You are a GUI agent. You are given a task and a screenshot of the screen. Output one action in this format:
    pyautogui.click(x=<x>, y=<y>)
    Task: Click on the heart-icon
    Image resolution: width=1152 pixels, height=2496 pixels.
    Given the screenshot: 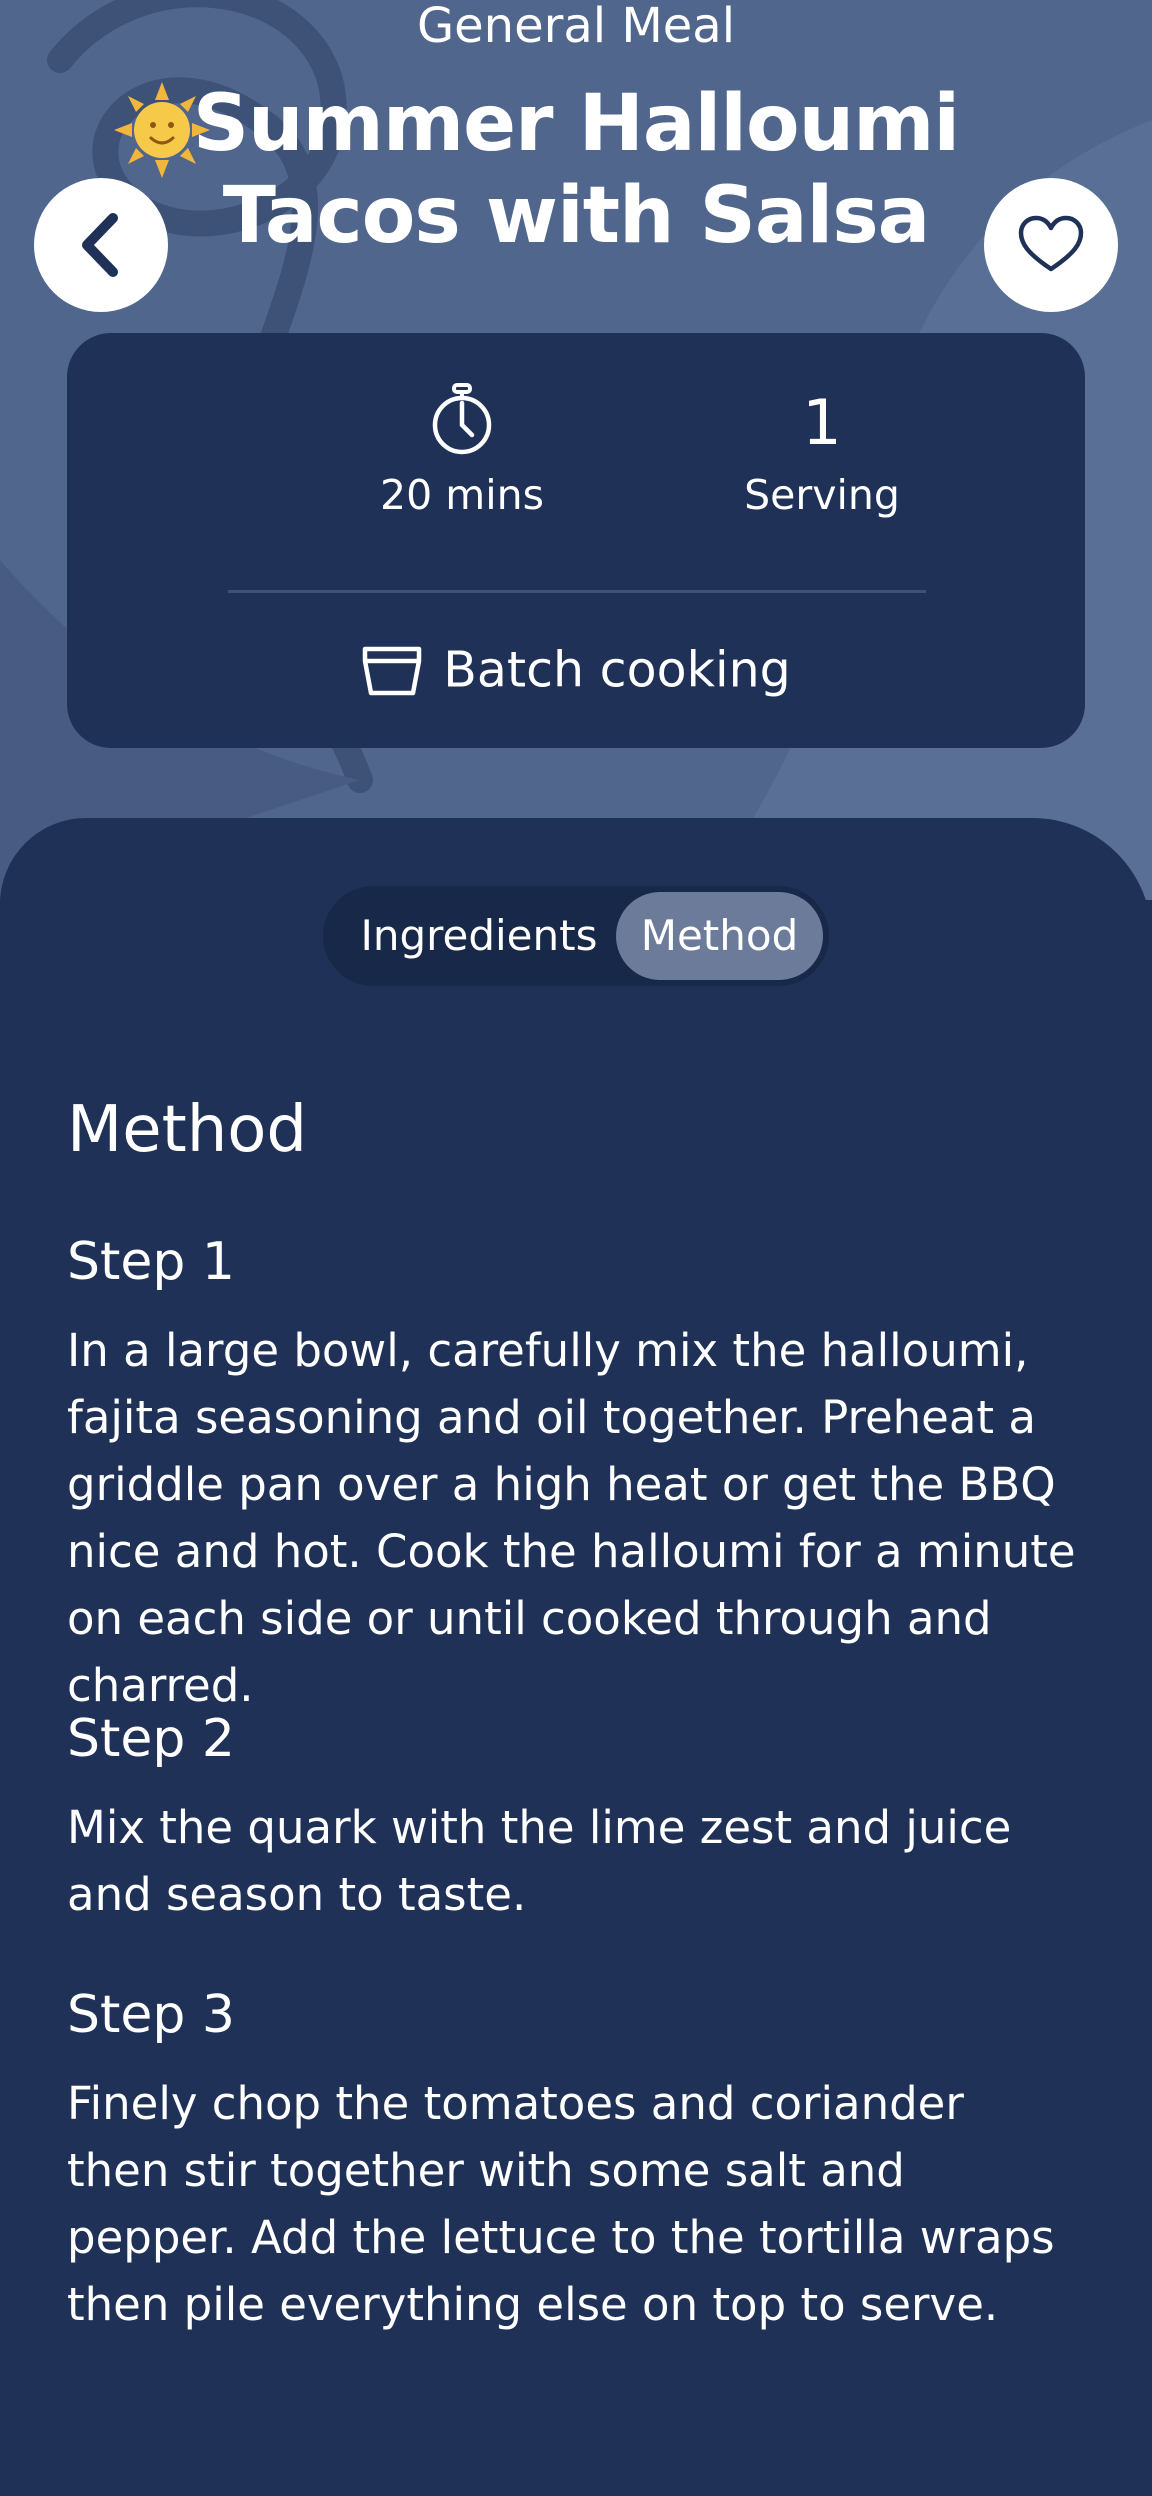 What is the action you would take?
    pyautogui.click(x=1051, y=243)
    